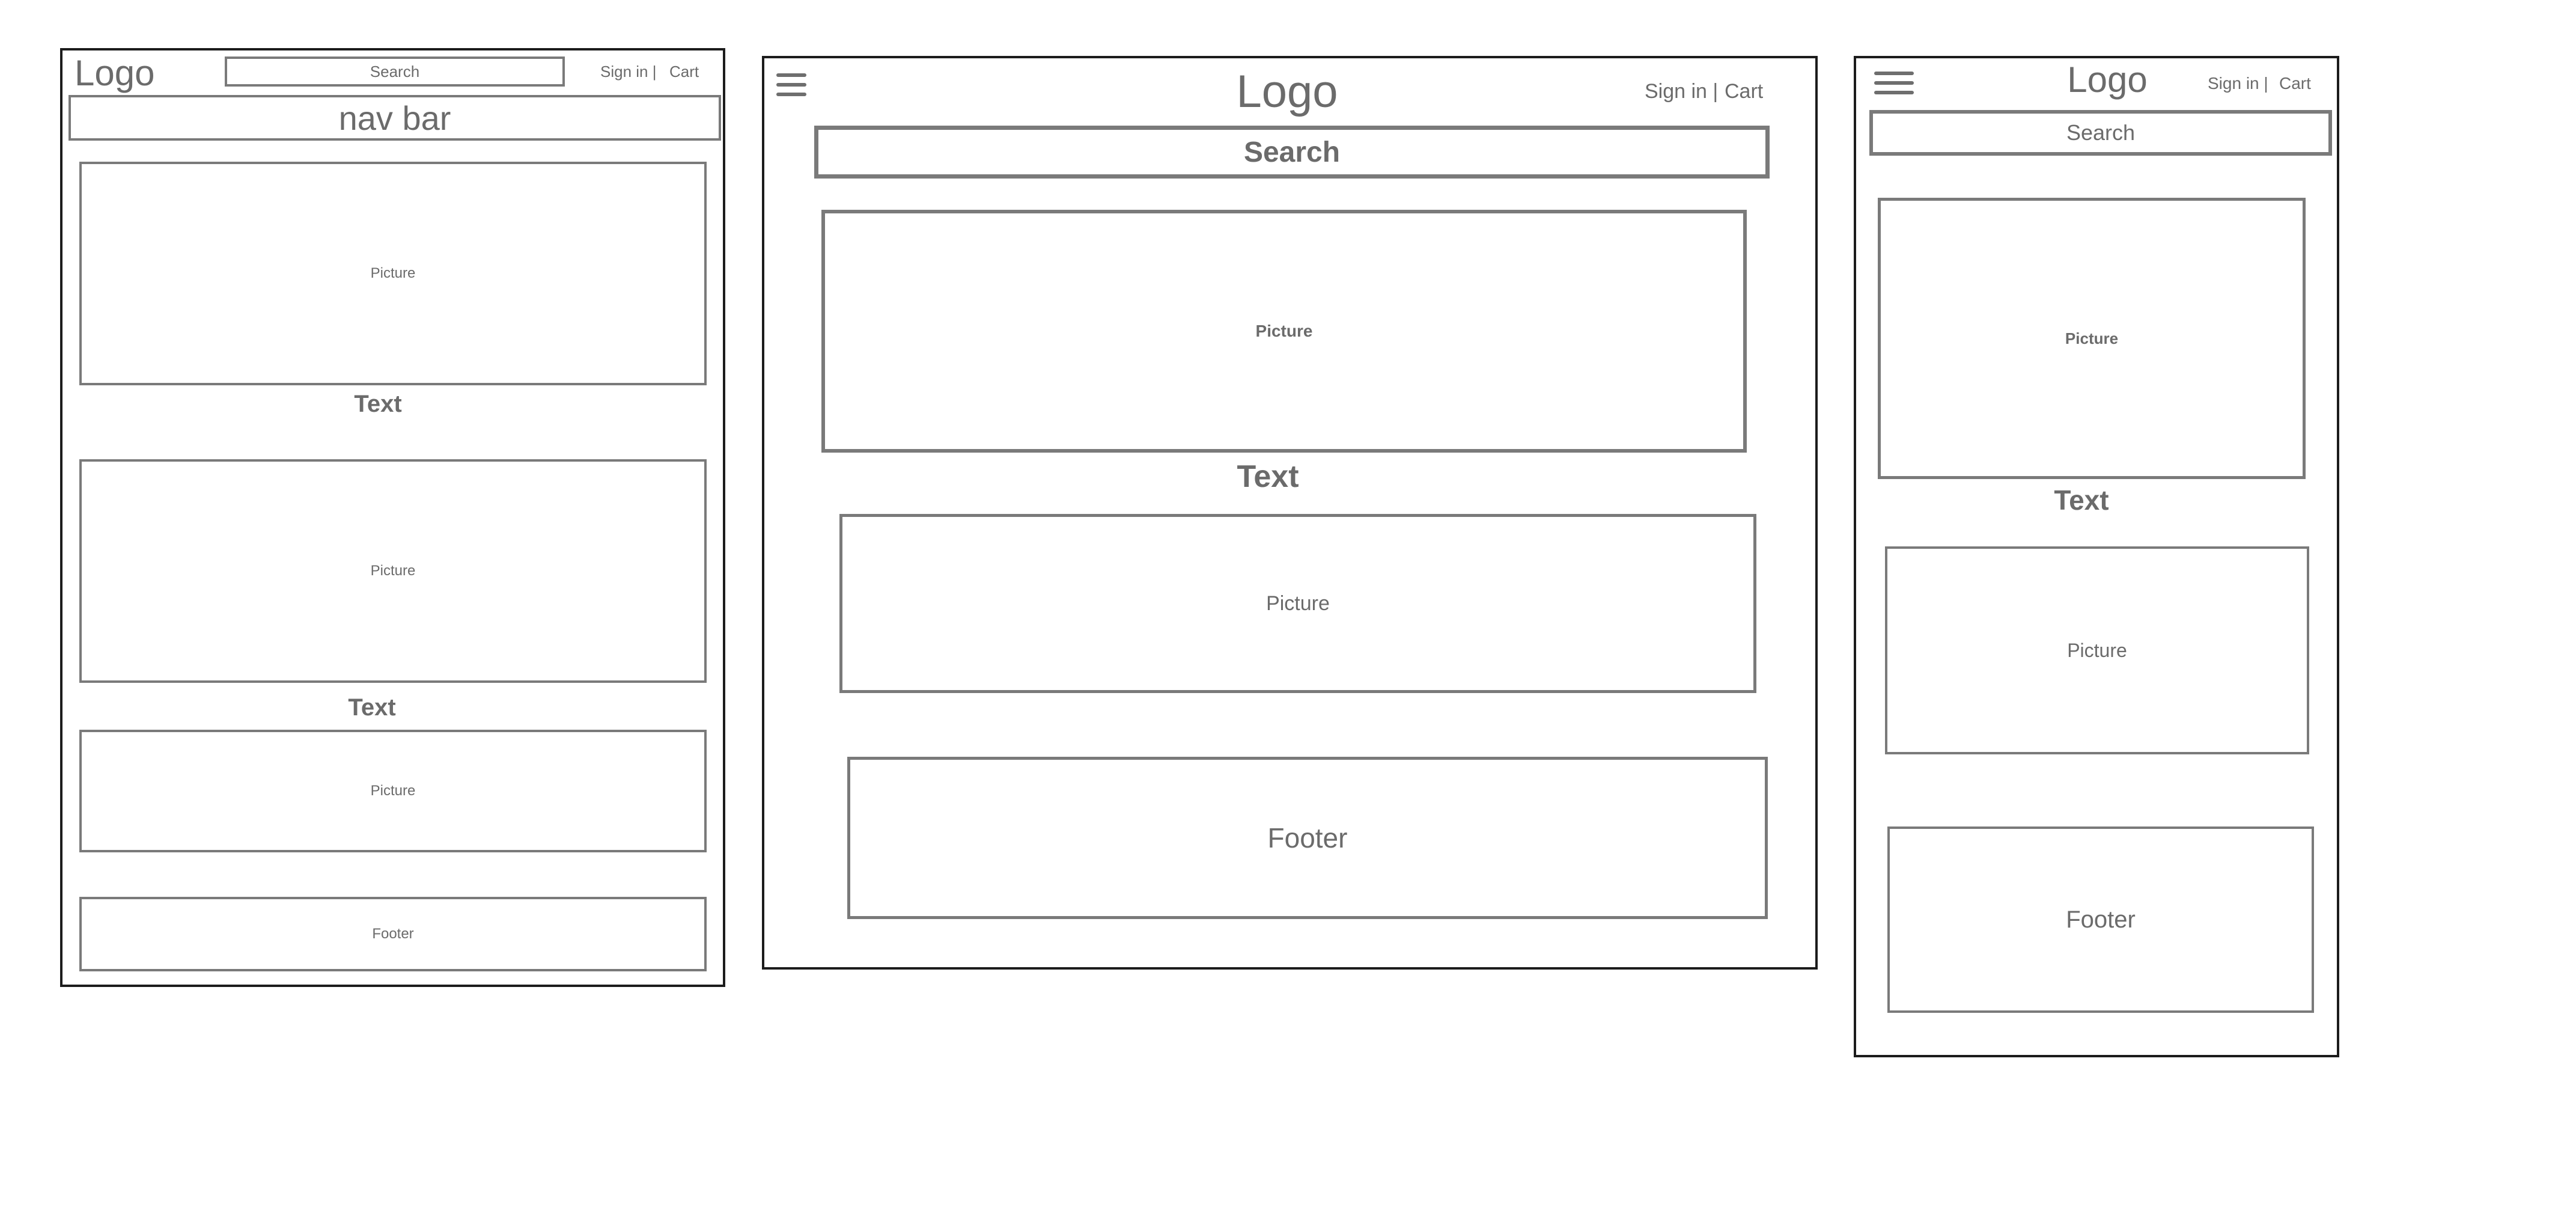  I want to click on tablet-cart-link: Cart, so click(1744, 92).